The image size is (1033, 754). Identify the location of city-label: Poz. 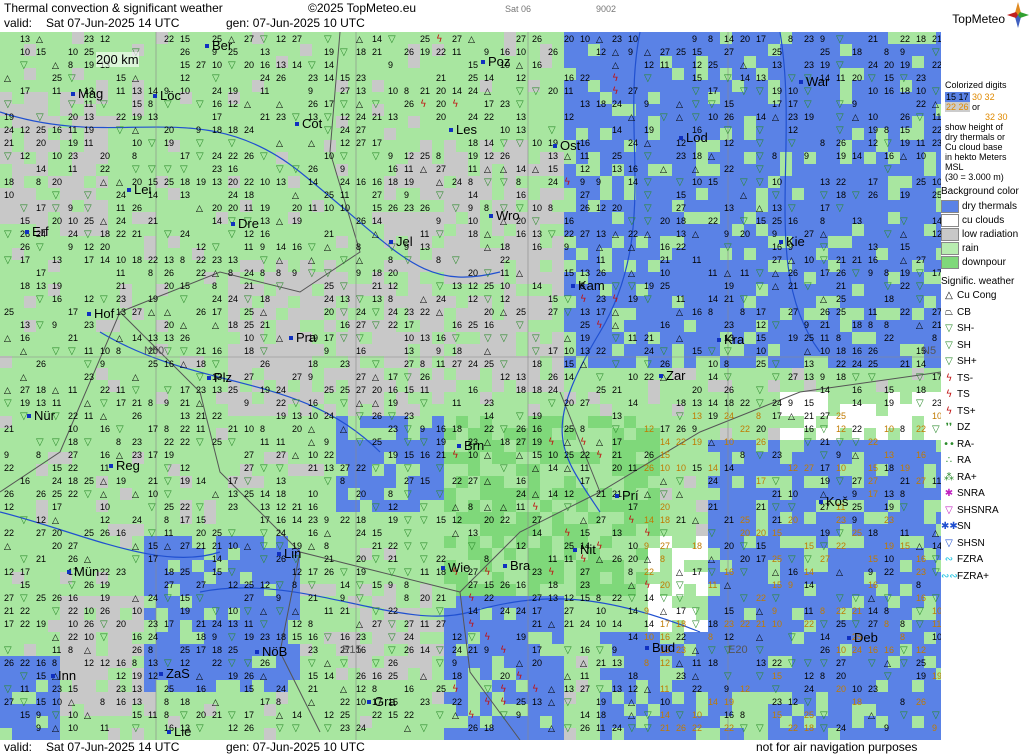
(495, 61).